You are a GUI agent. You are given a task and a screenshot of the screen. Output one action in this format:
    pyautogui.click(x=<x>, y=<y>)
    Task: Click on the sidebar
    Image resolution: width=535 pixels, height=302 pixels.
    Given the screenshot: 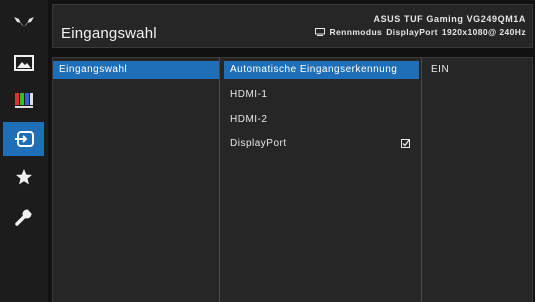 What is the action you would take?
    pyautogui.click(x=24, y=151)
    